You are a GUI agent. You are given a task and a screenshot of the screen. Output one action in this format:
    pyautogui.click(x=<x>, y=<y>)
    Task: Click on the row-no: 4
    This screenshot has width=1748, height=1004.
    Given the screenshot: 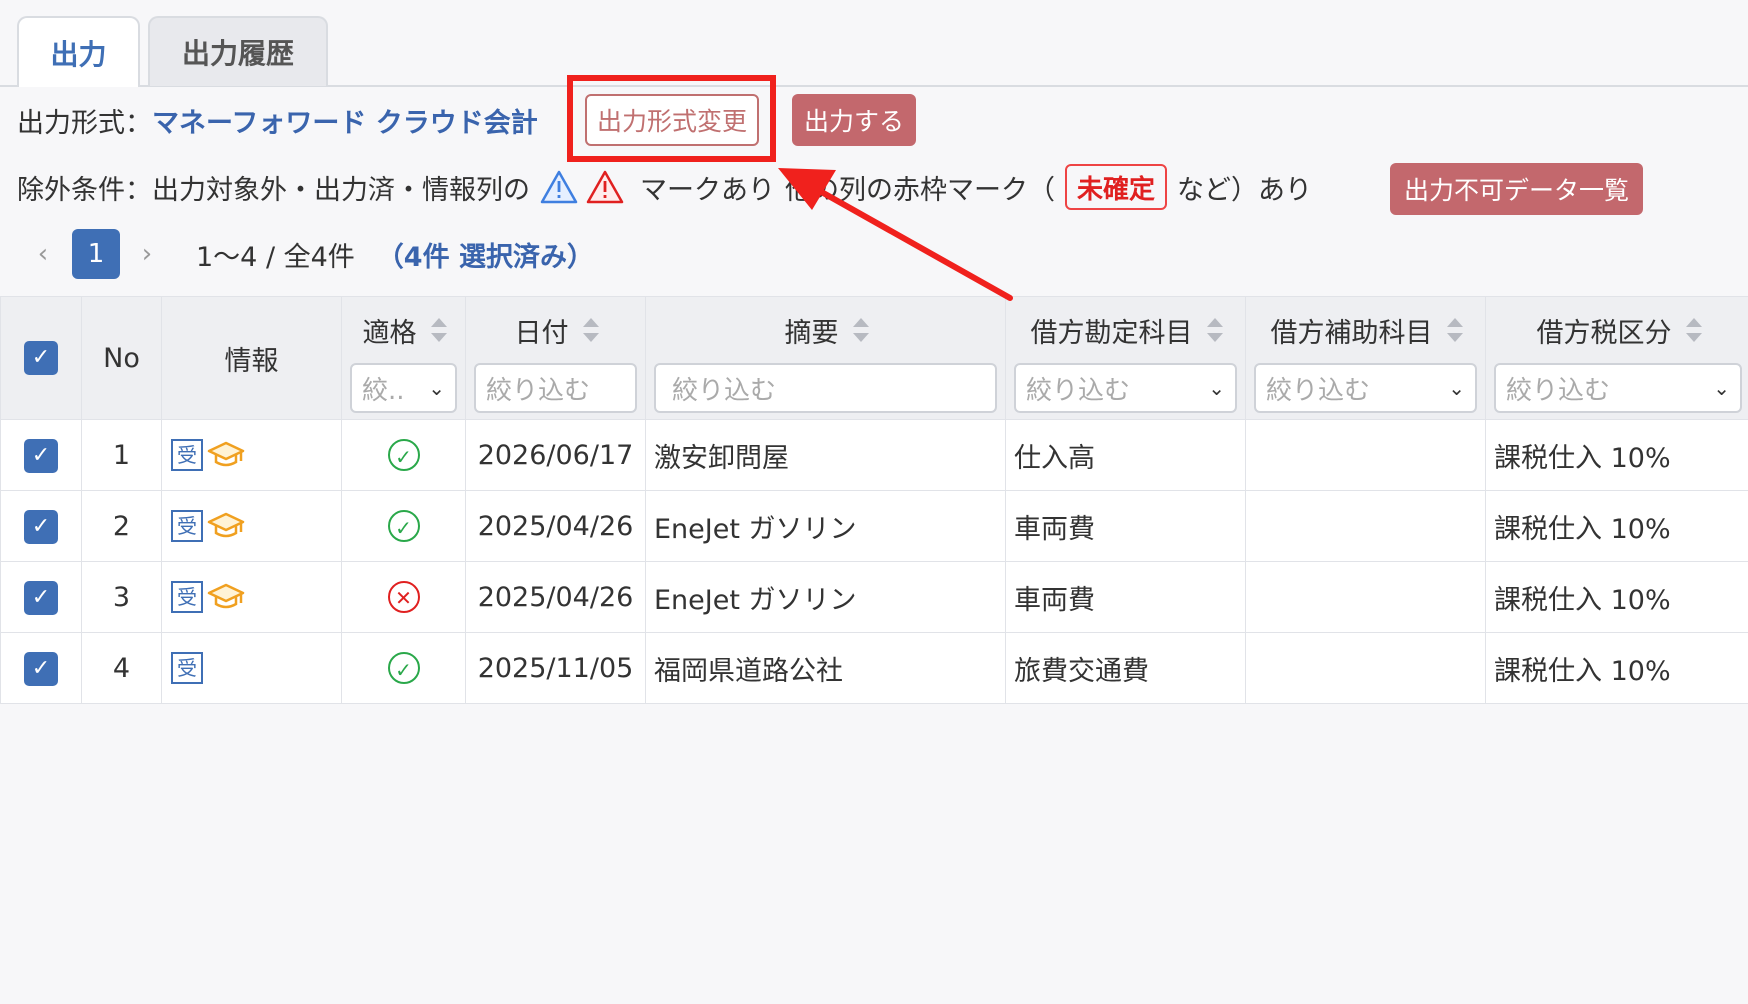 What is the action you would take?
    pyautogui.click(x=121, y=668)
    